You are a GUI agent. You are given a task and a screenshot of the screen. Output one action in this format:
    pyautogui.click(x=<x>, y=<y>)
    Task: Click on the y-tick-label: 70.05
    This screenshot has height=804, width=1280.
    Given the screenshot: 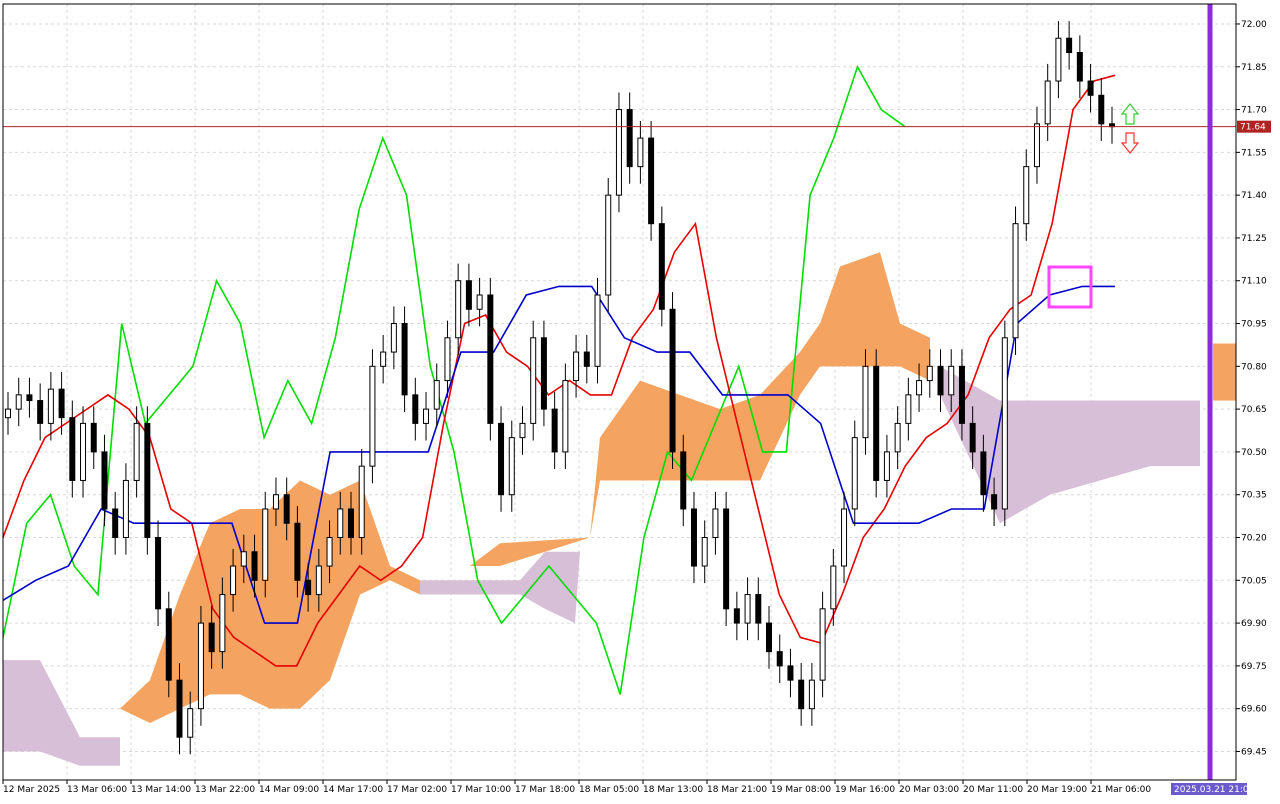 What is the action you would take?
    pyautogui.click(x=1254, y=581)
    